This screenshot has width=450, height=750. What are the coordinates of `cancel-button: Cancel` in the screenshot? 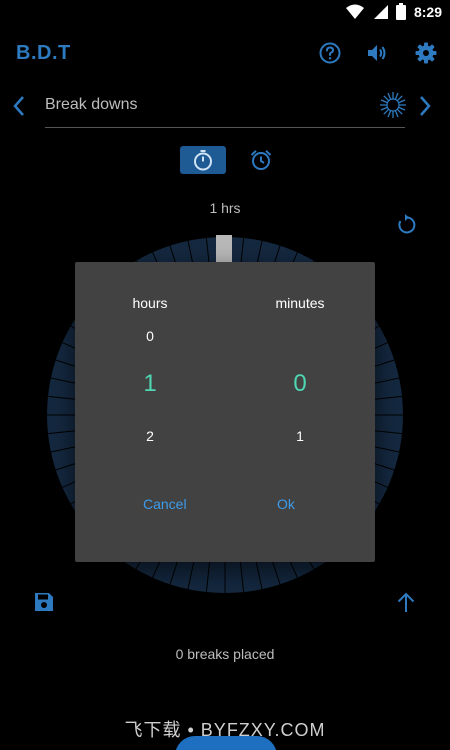 It's located at (165, 504).